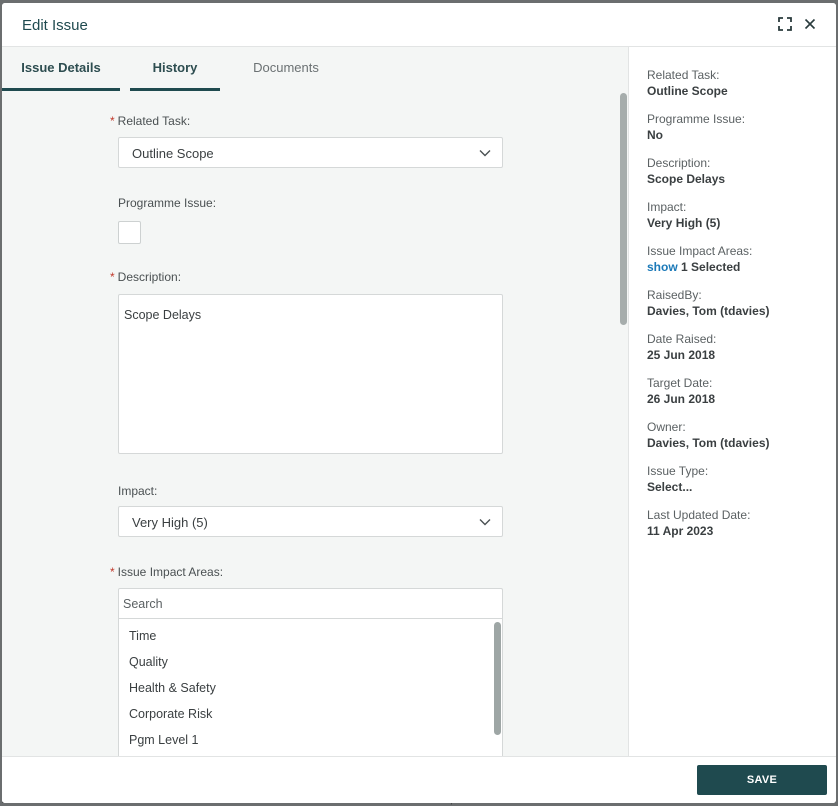 The image size is (838, 806). Describe the element at coordinates (678, 471) in the screenshot. I see `summary-label: Issue Type:` at that location.